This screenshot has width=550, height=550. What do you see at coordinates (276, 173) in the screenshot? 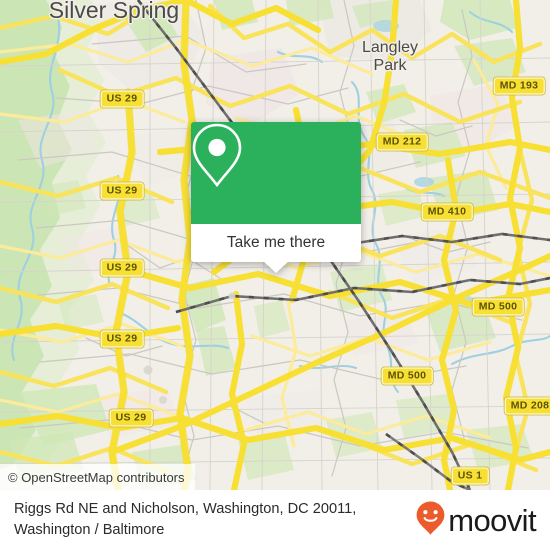
I see `popup-header` at bounding box center [276, 173].